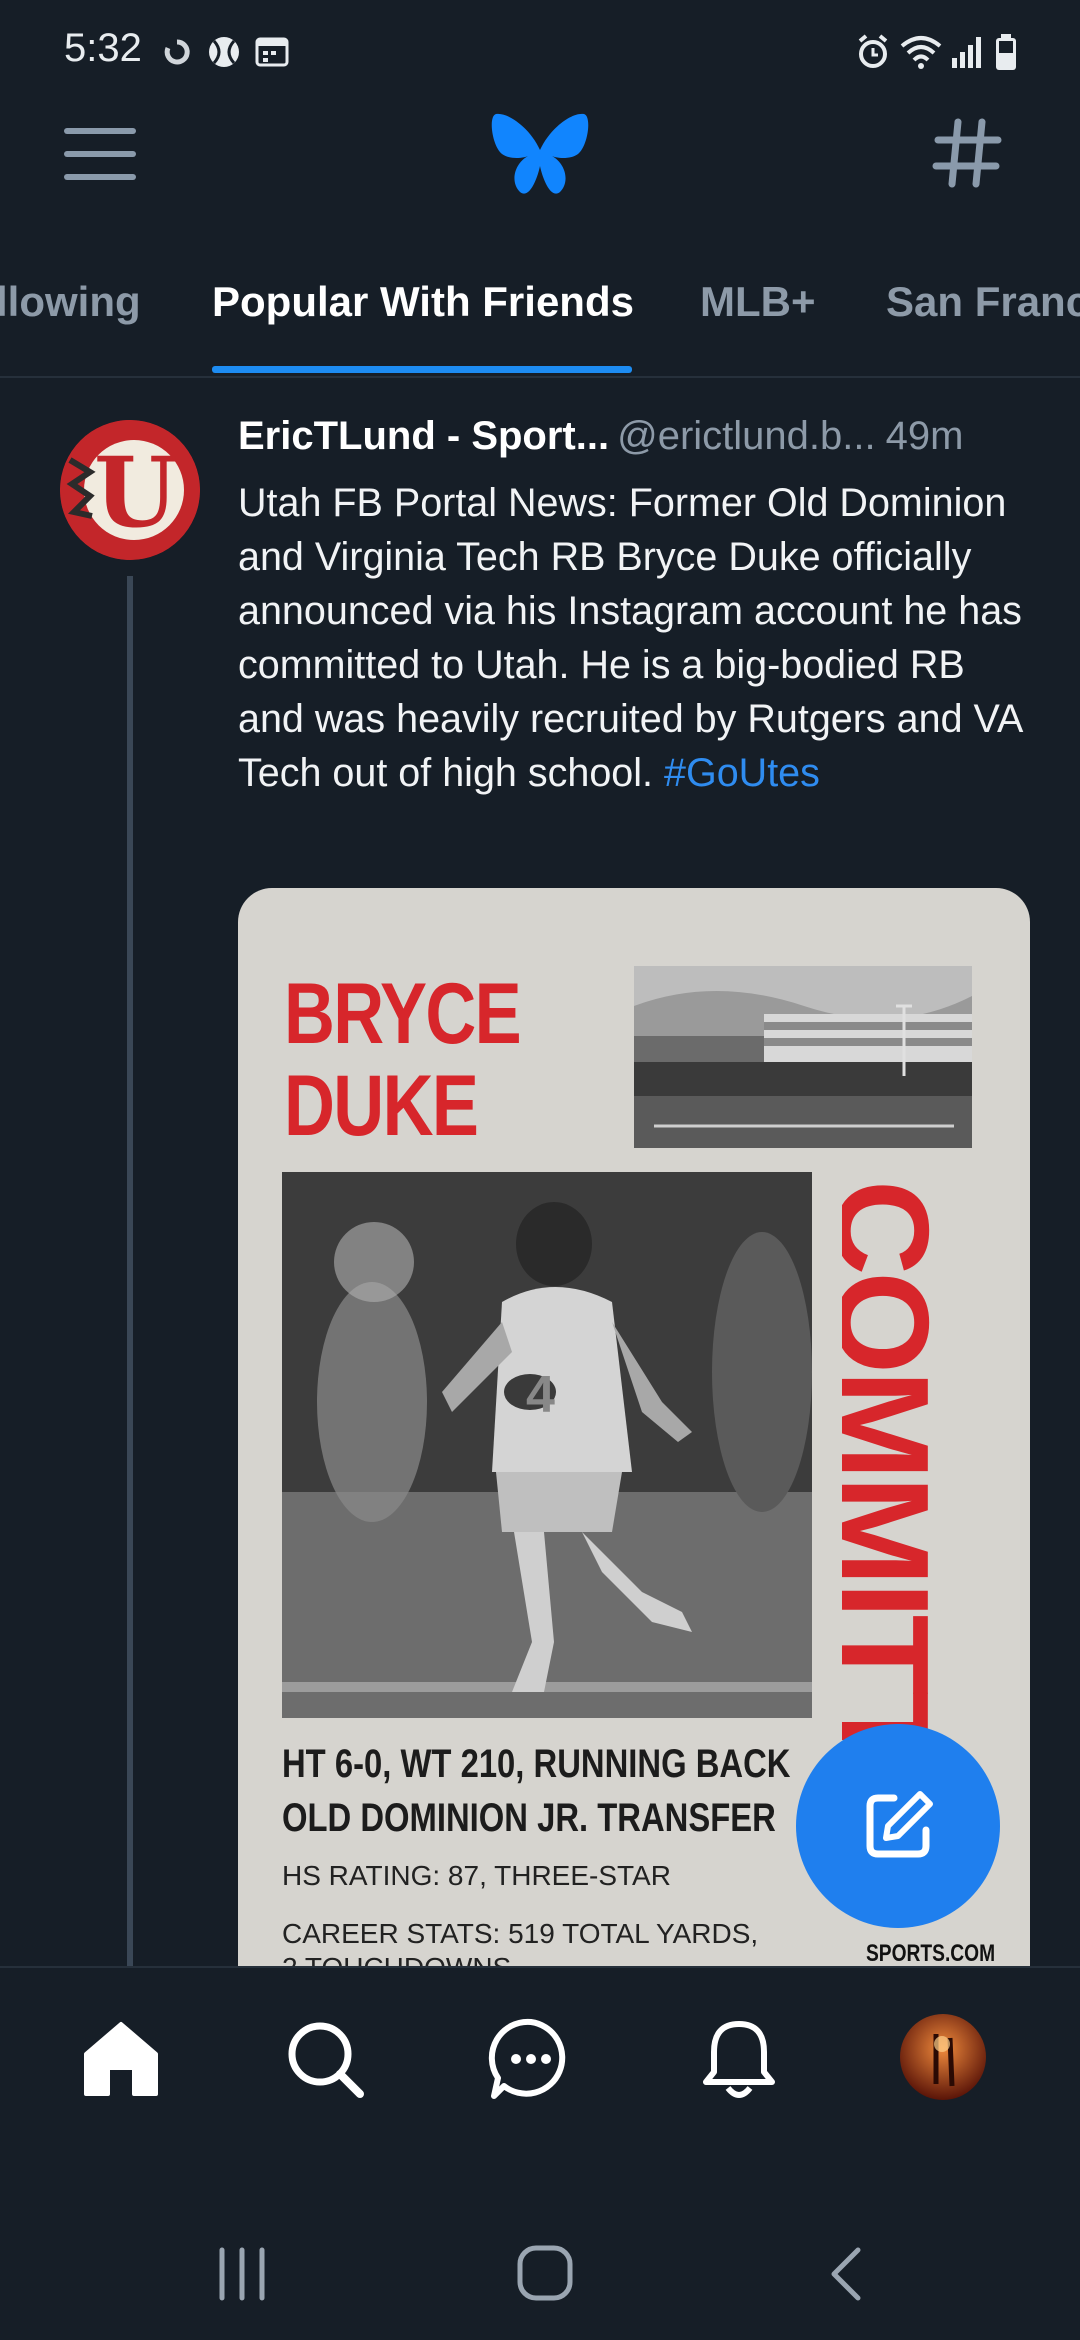 This screenshot has width=1080, height=2340. Describe the element at coordinates (931, 1953) in the screenshot. I see `image-brand: SPORTS.COM` at that location.